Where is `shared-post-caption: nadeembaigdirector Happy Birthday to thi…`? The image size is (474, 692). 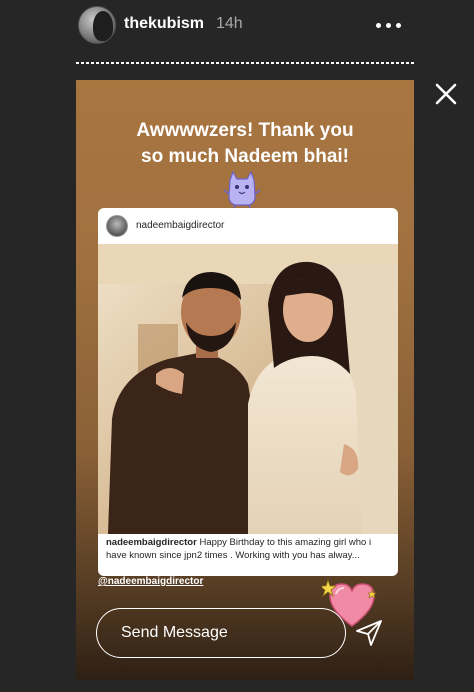
shared-post-caption: nadeembaigdirector Happy Birthday to thi… is located at coordinates (248, 550).